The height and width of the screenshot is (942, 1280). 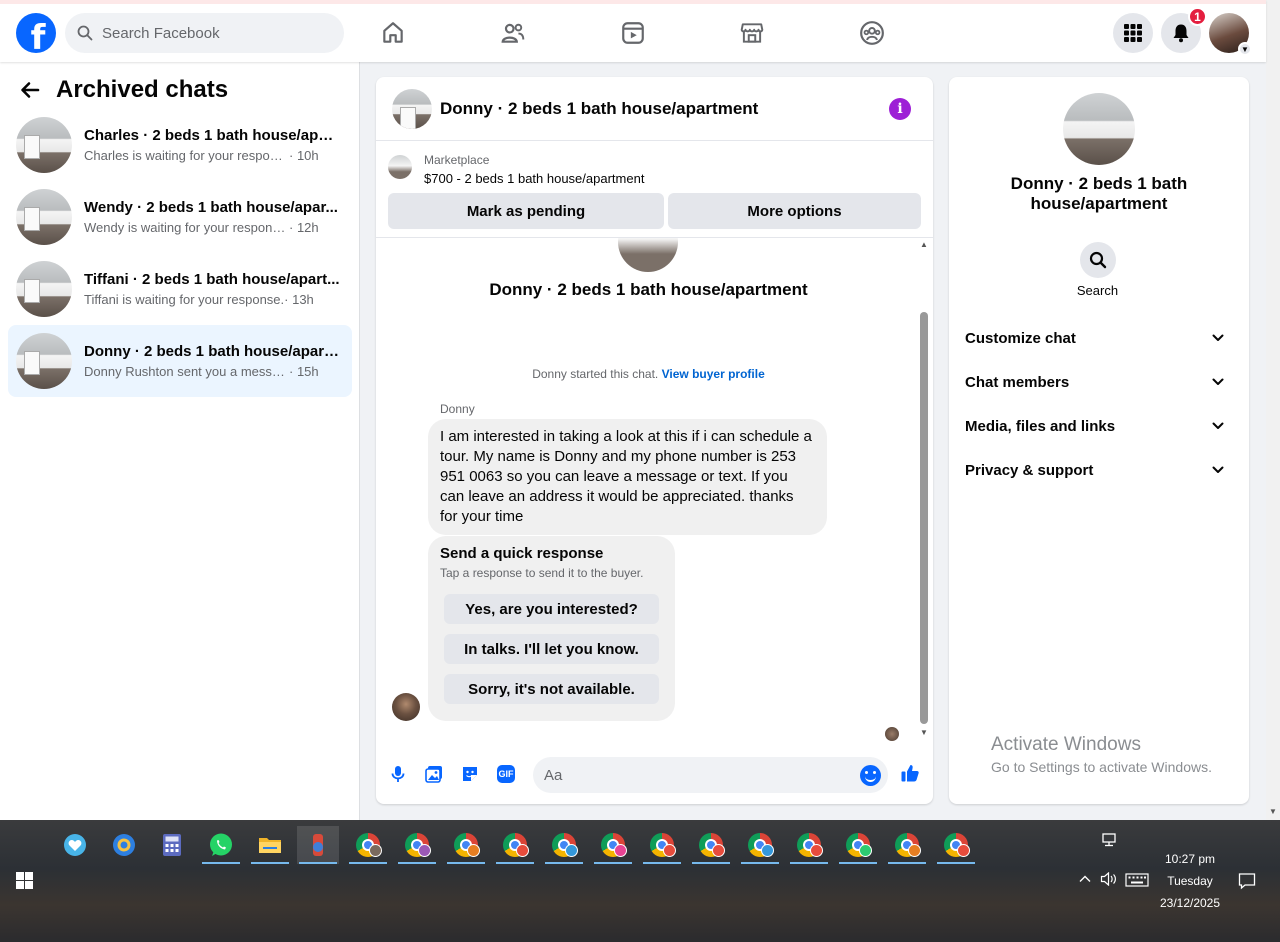 What do you see at coordinates (522, 553) in the screenshot?
I see `quick-response-title: Send a quick response` at bounding box center [522, 553].